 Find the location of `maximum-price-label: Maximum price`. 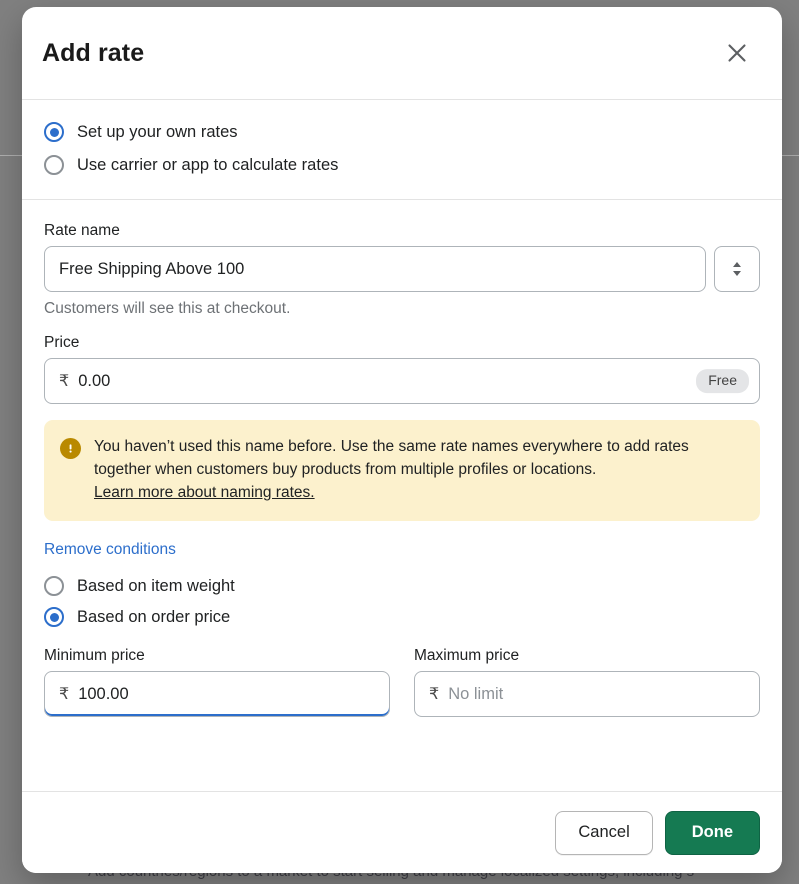

maximum-price-label: Maximum price is located at coordinates (467, 656).